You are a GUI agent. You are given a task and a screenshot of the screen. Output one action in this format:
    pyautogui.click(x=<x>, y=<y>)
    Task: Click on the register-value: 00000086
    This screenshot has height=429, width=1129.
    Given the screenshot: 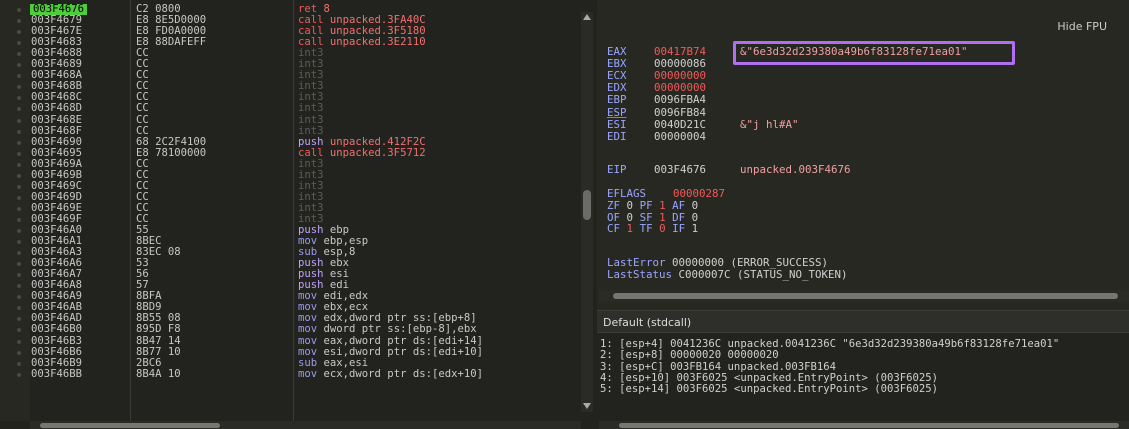 What is the action you would take?
    pyautogui.click(x=680, y=63)
    